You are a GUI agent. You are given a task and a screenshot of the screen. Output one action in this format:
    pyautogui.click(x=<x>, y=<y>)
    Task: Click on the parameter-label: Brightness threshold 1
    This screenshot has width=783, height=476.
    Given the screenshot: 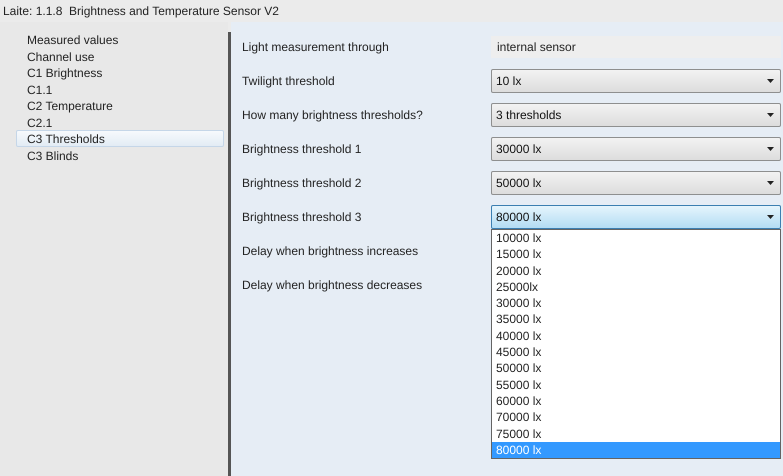 What is the action you would take?
    pyautogui.click(x=302, y=149)
    